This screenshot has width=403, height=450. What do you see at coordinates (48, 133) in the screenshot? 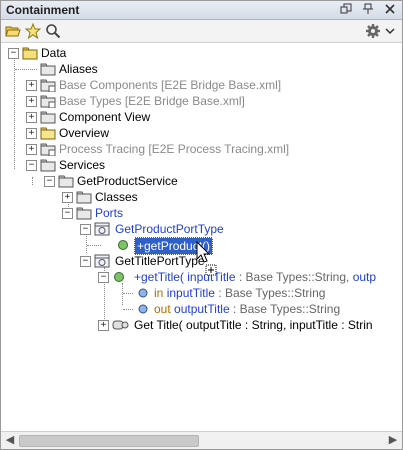
I see `folder-icon` at bounding box center [48, 133].